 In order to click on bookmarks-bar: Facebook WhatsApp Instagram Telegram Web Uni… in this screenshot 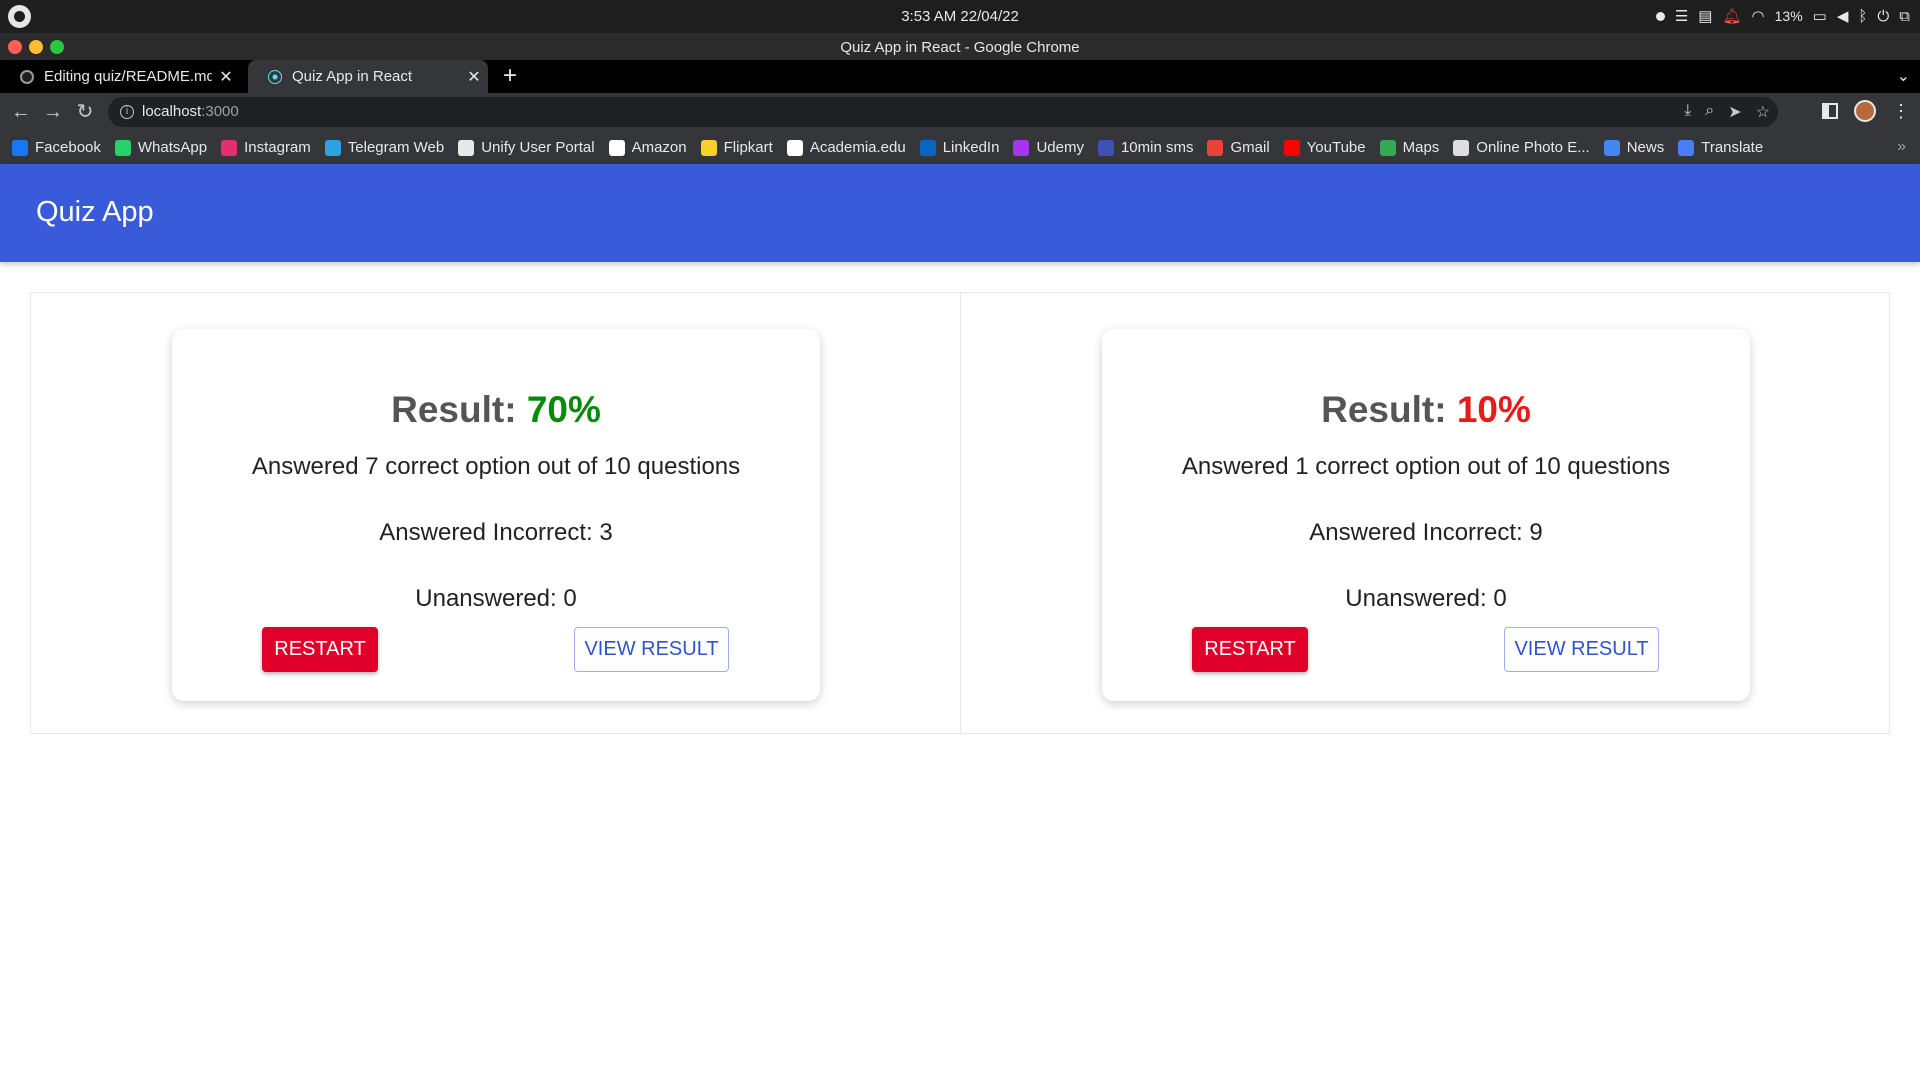, I will do `click(960, 147)`.